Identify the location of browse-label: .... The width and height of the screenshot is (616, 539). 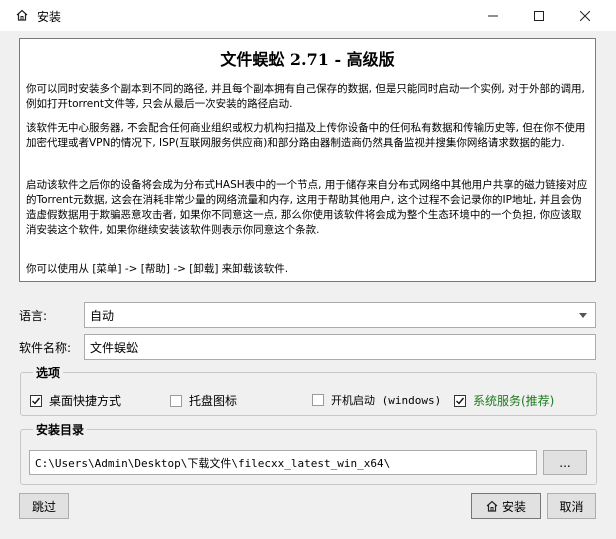
(565, 462).